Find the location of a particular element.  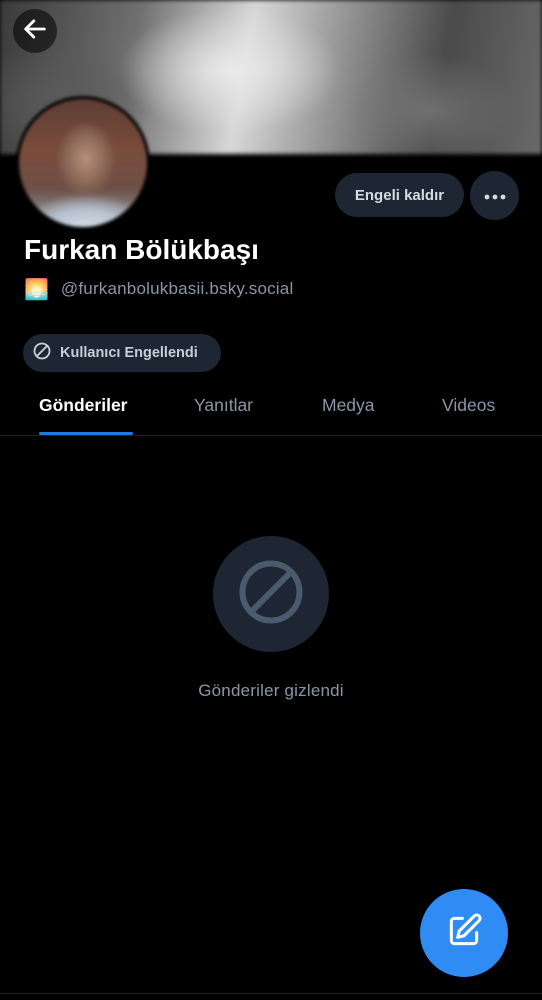

user-blocked-badge: Kullanıcı Engellendi is located at coordinates (122, 353).